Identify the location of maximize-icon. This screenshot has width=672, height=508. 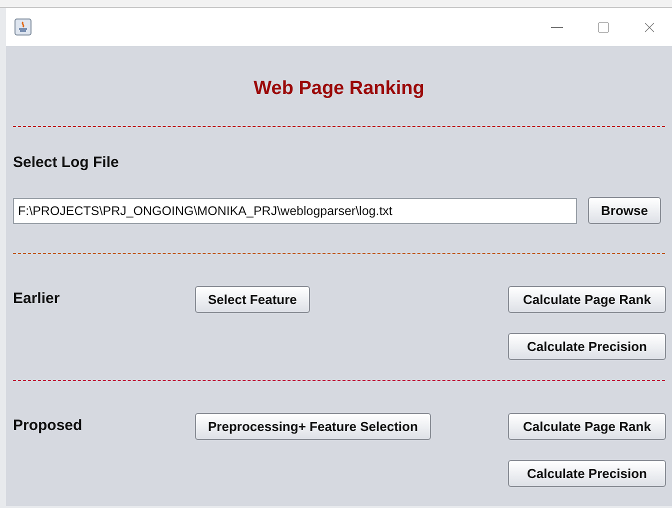
(603, 27).